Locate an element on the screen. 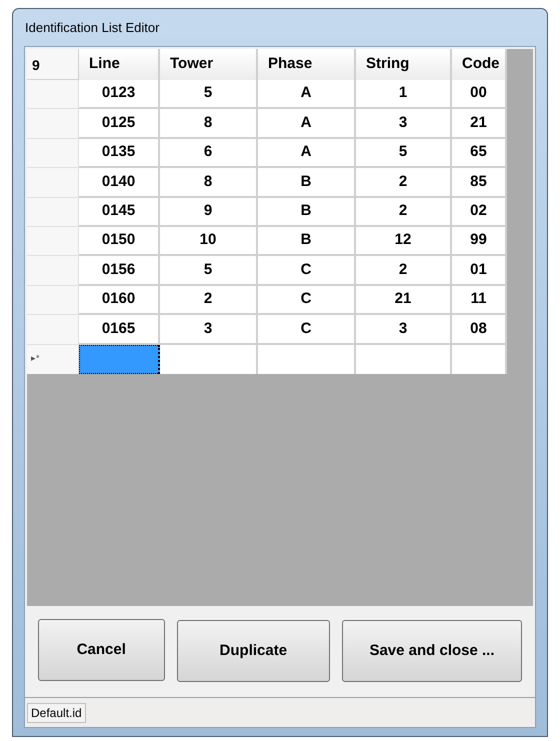  column-header: String is located at coordinates (404, 64).